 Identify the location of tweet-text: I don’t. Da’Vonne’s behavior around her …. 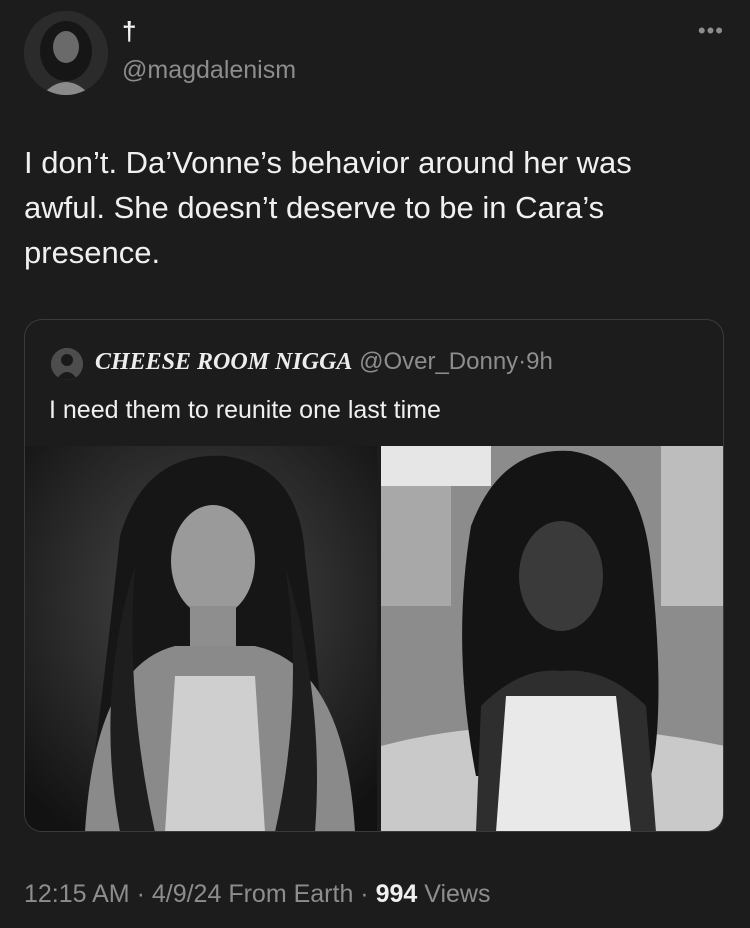
(328, 207).